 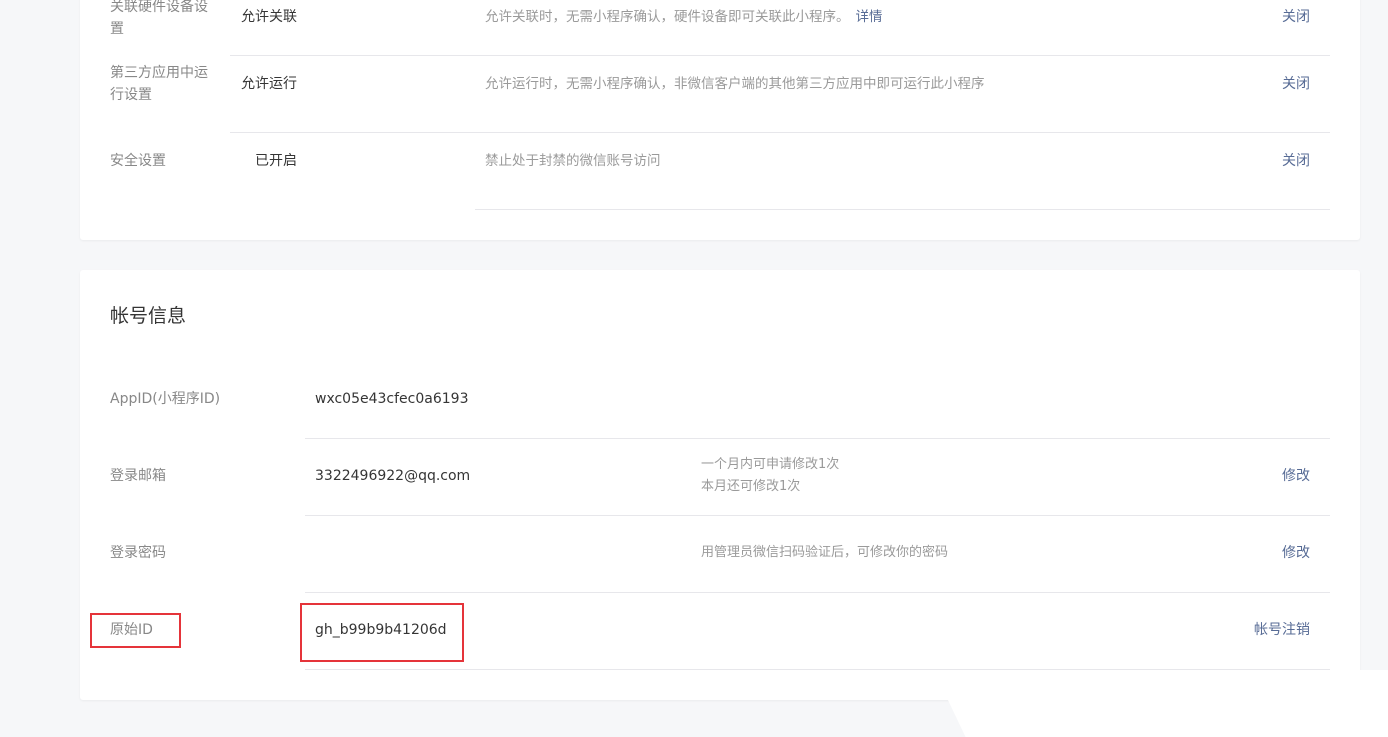 What do you see at coordinates (159, 84) in the screenshot?
I see `settings-row-label: 第三方应用中运行设置` at bounding box center [159, 84].